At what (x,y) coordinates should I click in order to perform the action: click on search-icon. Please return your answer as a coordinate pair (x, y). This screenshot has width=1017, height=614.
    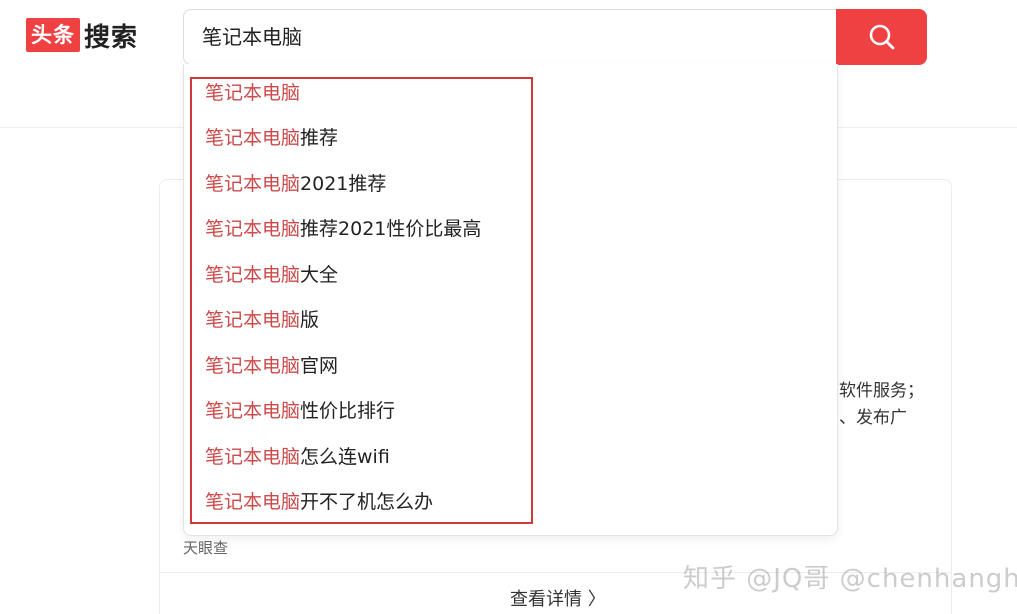
    Looking at the image, I should click on (881, 37).